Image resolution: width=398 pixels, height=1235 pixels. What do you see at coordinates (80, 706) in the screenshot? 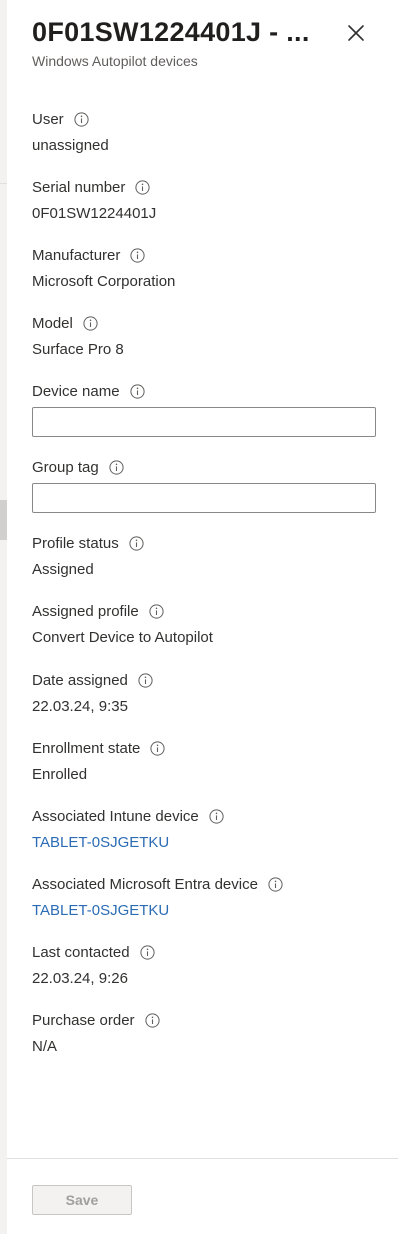
I see `date-assigned-value: 22.03.24, 9:35` at bounding box center [80, 706].